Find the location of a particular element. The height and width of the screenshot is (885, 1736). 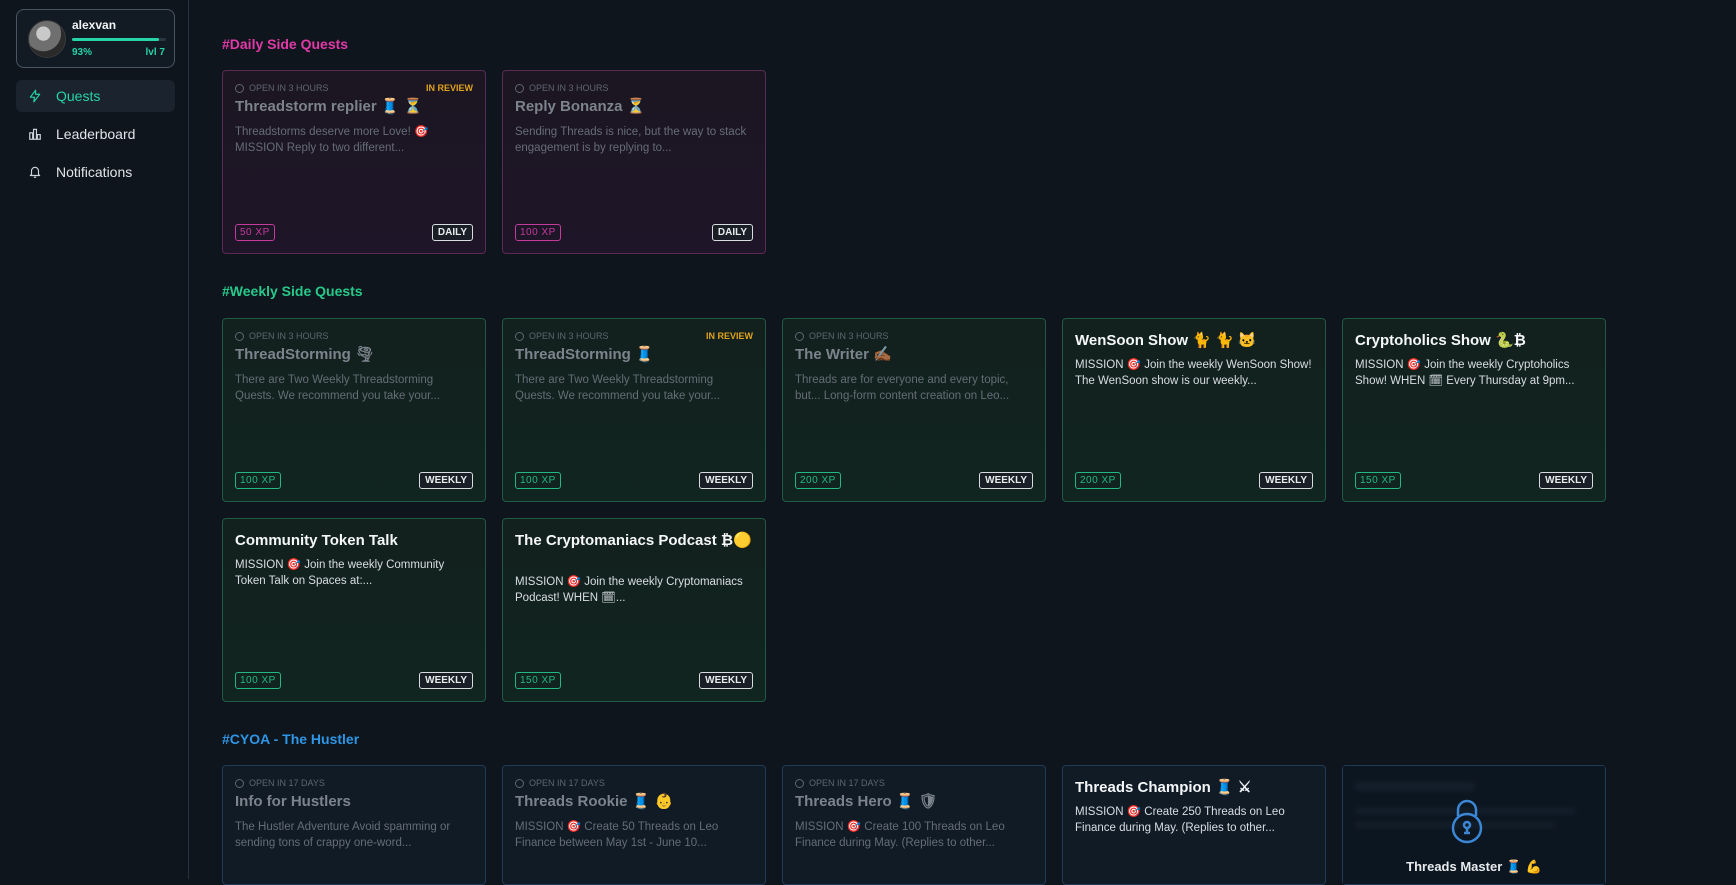

profile-card: alexvan 93% lvl 7 is located at coordinates (95, 38).